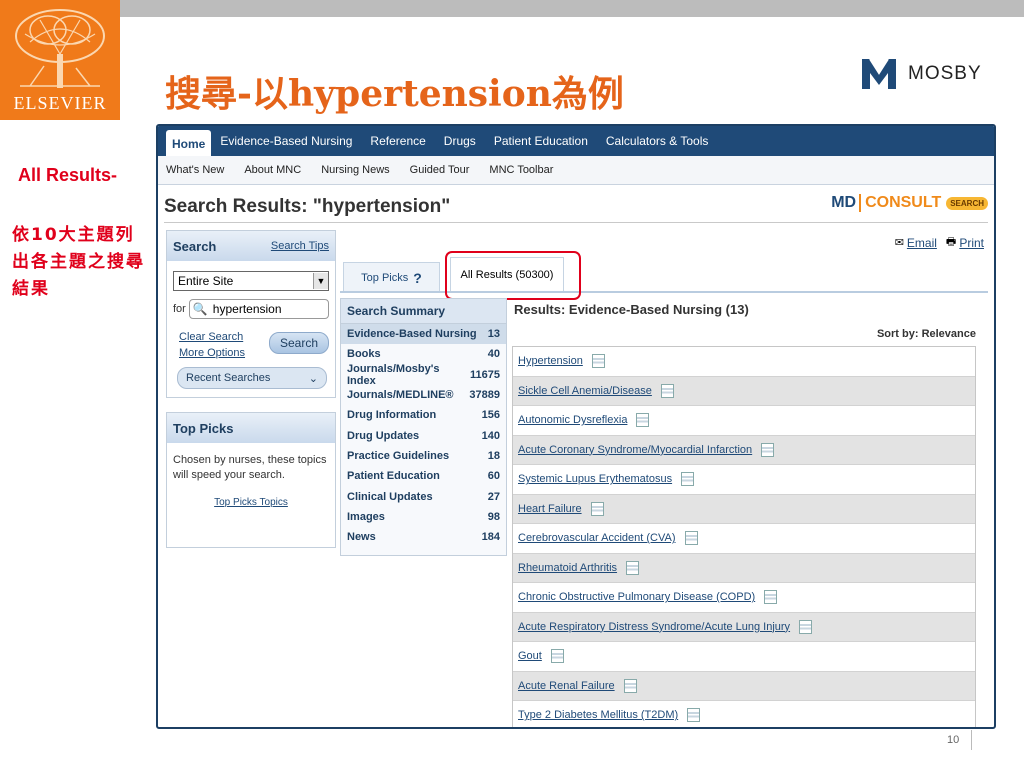  I want to click on summary-row: News 184, so click(423, 537).